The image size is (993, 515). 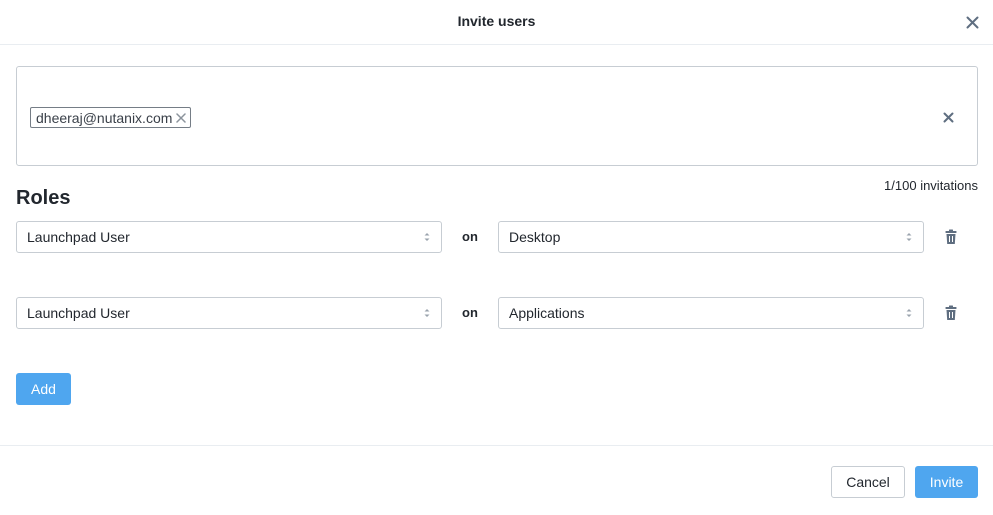 What do you see at coordinates (946, 482) in the screenshot?
I see `invite-button: Invite` at bounding box center [946, 482].